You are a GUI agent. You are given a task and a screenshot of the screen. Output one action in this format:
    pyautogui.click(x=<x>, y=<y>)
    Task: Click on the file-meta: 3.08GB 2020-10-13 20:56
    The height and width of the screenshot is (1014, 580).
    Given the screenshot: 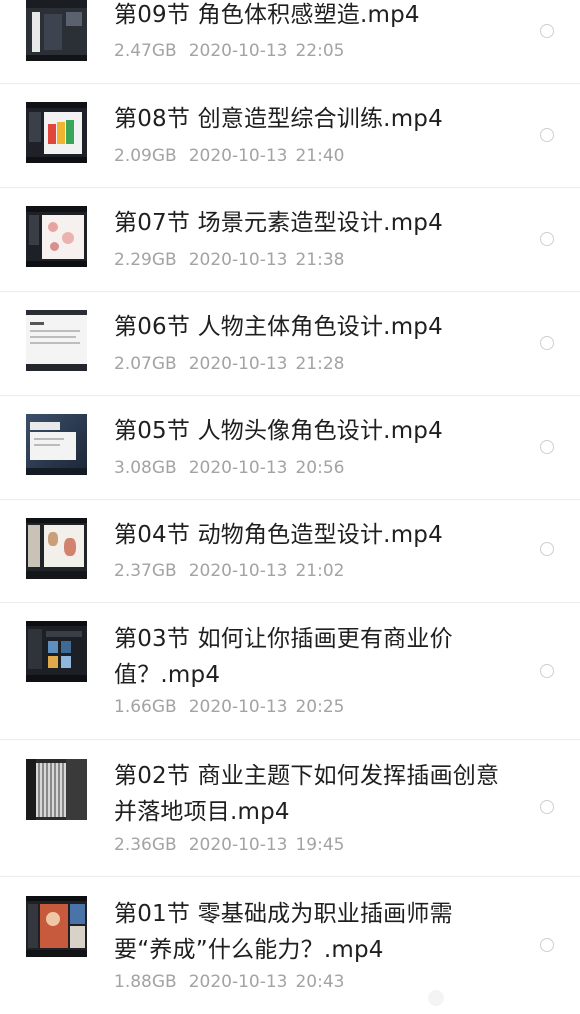 What is the action you would take?
    pyautogui.click(x=229, y=468)
    